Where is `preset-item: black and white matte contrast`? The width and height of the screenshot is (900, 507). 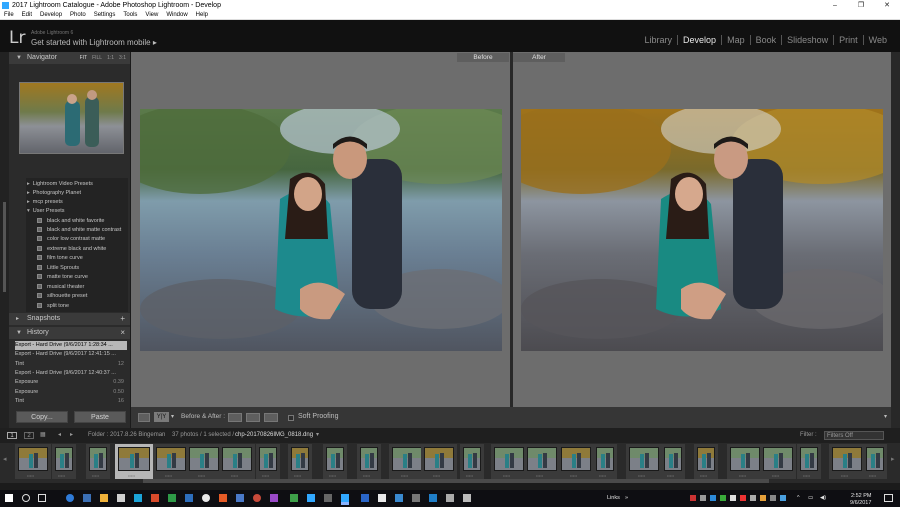
preset-item: black and white matte contrast is located at coordinates (79, 230).